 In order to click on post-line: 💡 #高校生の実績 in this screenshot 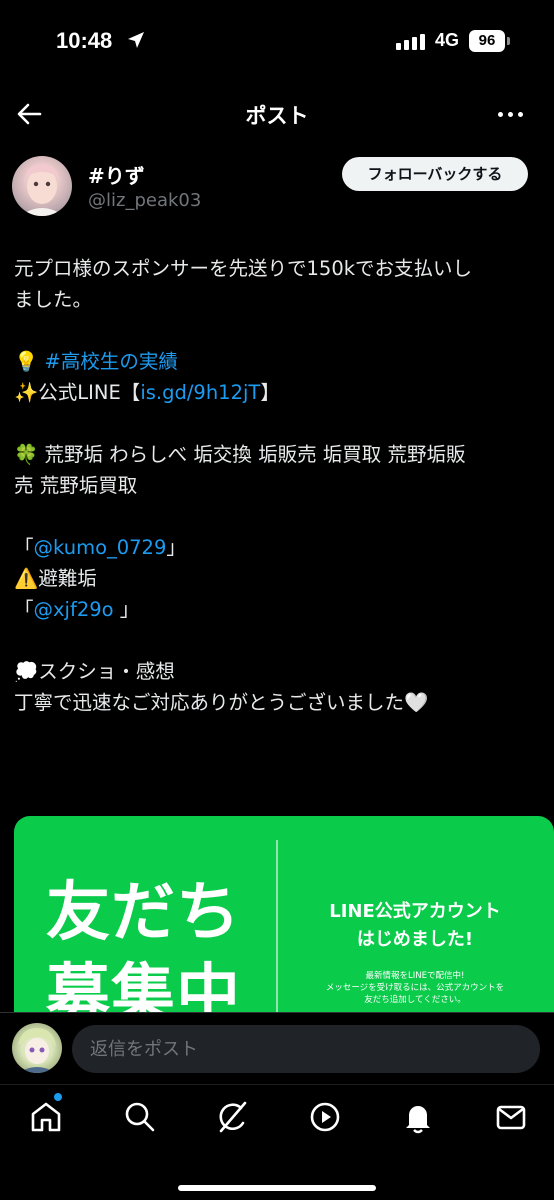, I will do `click(279, 361)`.